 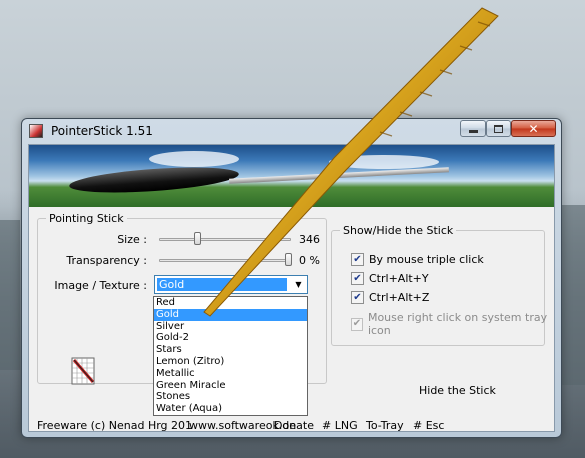 I want to click on ctrl-alt-y-option: ✔ Ctrl+Alt+Y, so click(x=390, y=278).